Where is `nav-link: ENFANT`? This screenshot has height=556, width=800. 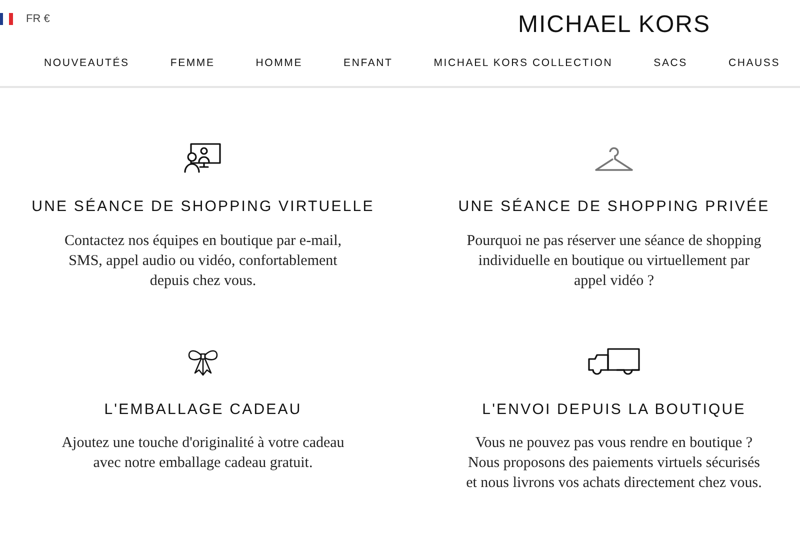 nav-link: ENFANT is located at coordinates (368, 64).